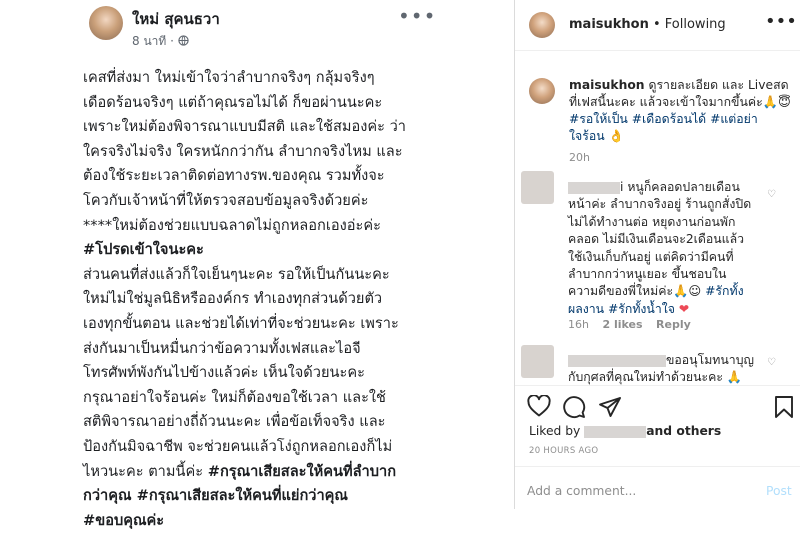 The width and height of the screenshot is (800, 533). Describe the element at coordinates (610, 407) in the screenshot. I see `share-icon` at that location.